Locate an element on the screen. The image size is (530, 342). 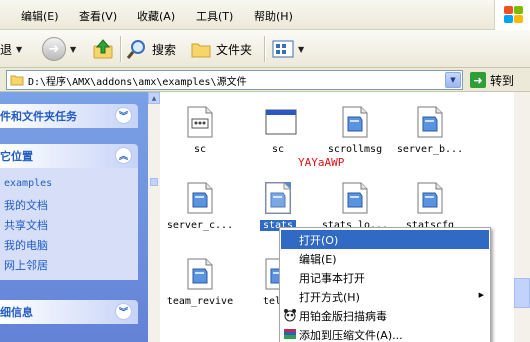
details-title: 细信息 is located at coordinates (16, 312).